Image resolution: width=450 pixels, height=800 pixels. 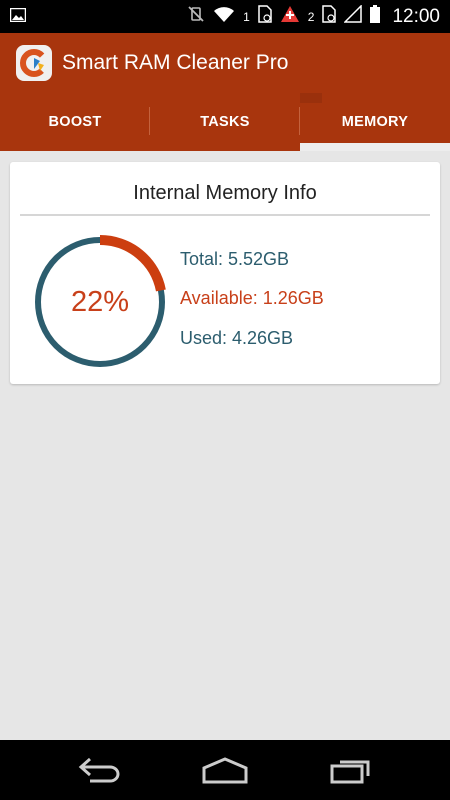 I want to click on wifi-icon, so click(x=224, y=17).